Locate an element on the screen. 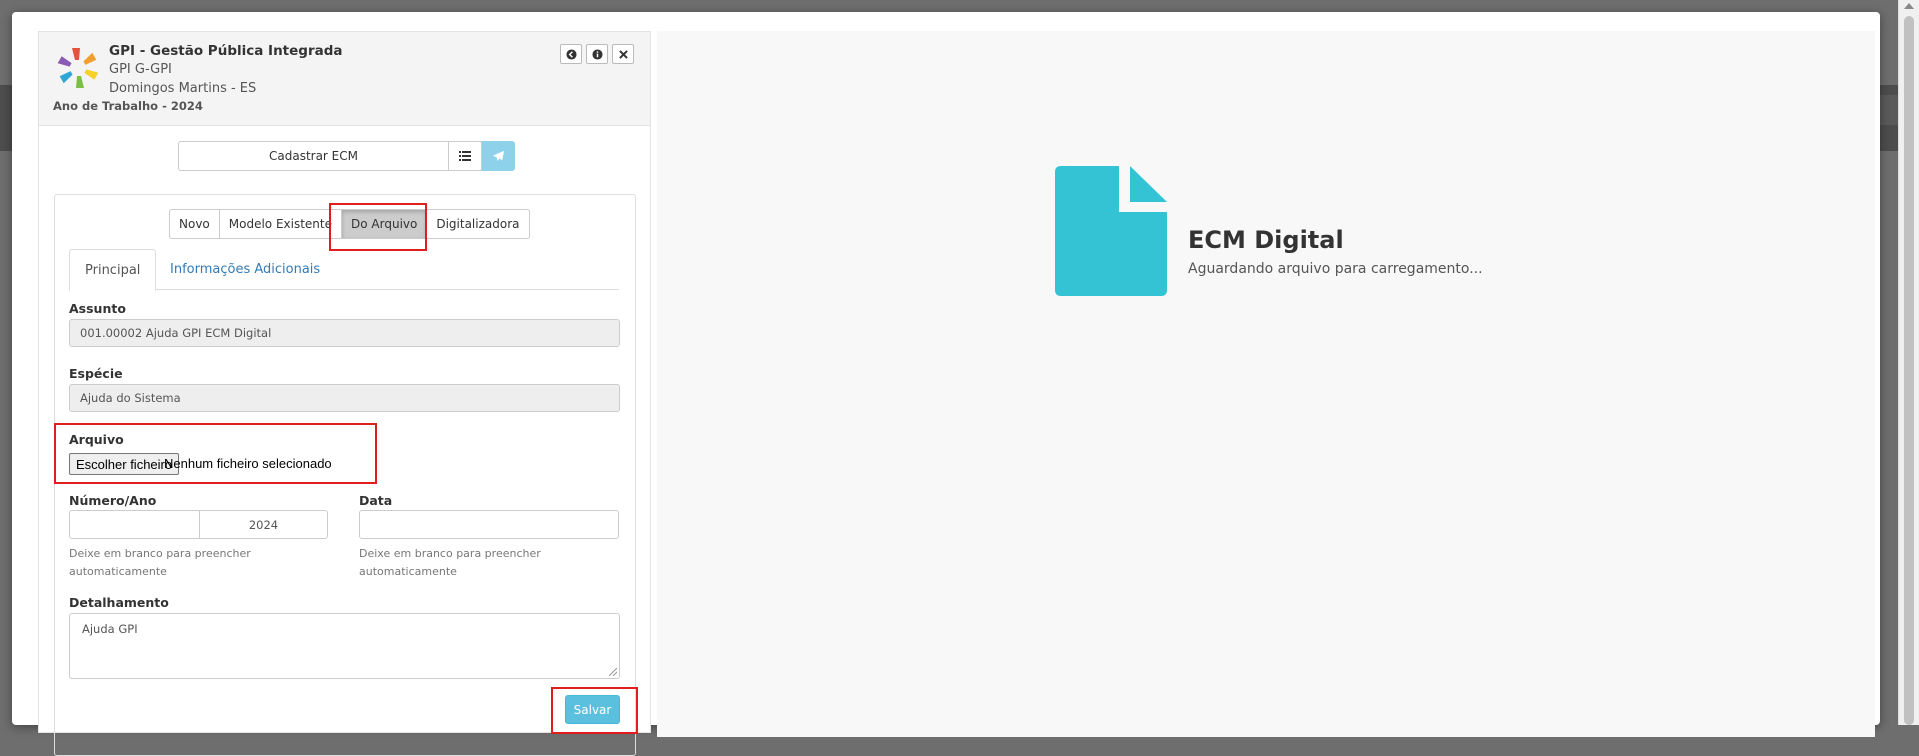 The height and width of the screenshot is (756, 1919). close-button is located at coordinates (623, 54).